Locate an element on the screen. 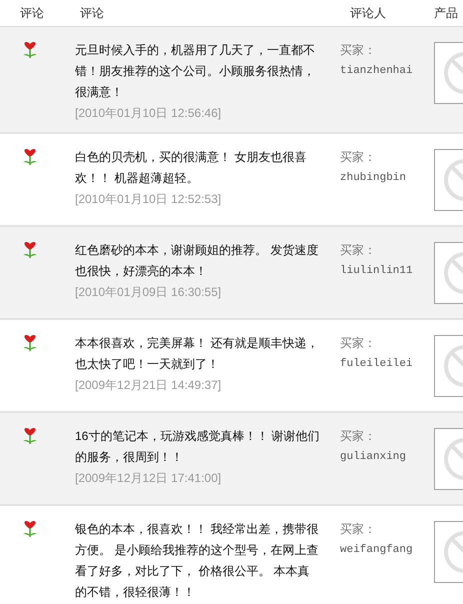 The height and width of the screenshot is (604, 463). buyer-name: tianzhenhai is located at coordinates (377, 71).